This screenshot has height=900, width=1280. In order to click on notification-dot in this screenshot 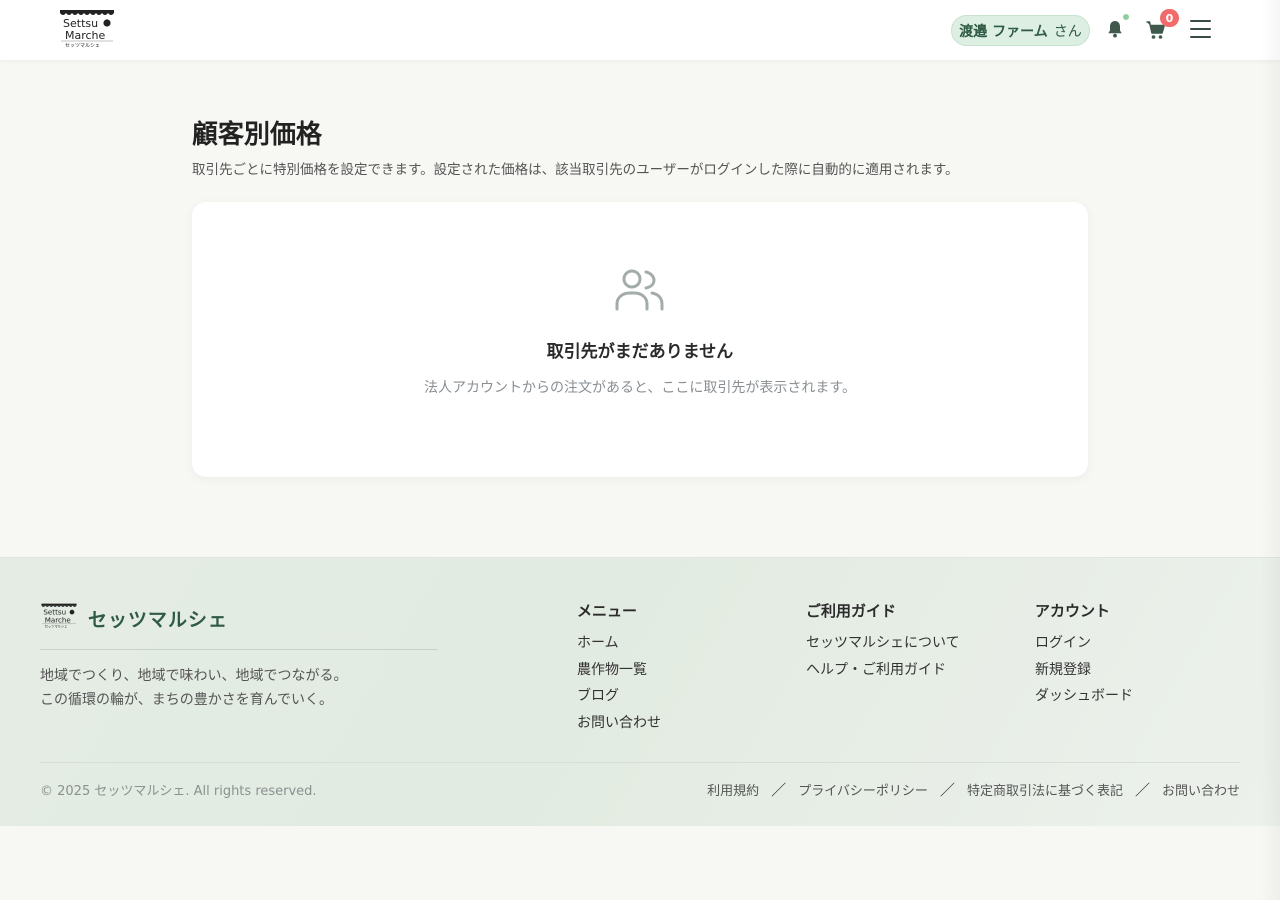, I will do `click(1126, 17)`.